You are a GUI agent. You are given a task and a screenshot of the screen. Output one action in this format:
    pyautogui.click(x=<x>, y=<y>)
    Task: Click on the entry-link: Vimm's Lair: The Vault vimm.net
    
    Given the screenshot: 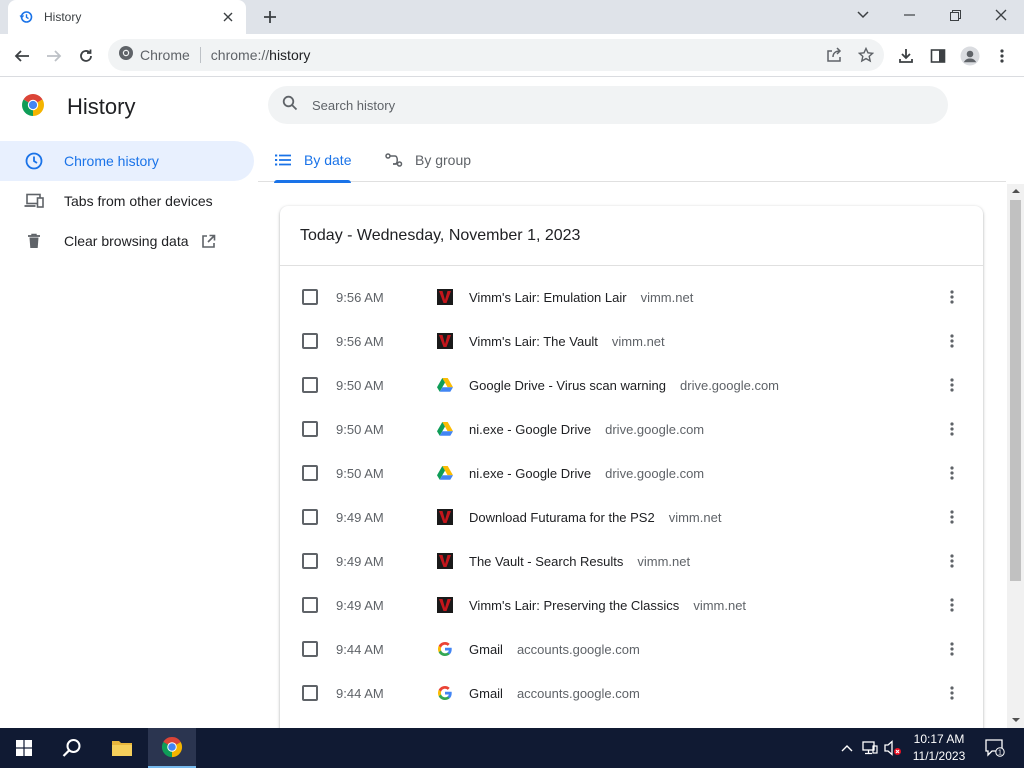 What is the action you would take?
    pyautogui.click(x=567, y=341)
    